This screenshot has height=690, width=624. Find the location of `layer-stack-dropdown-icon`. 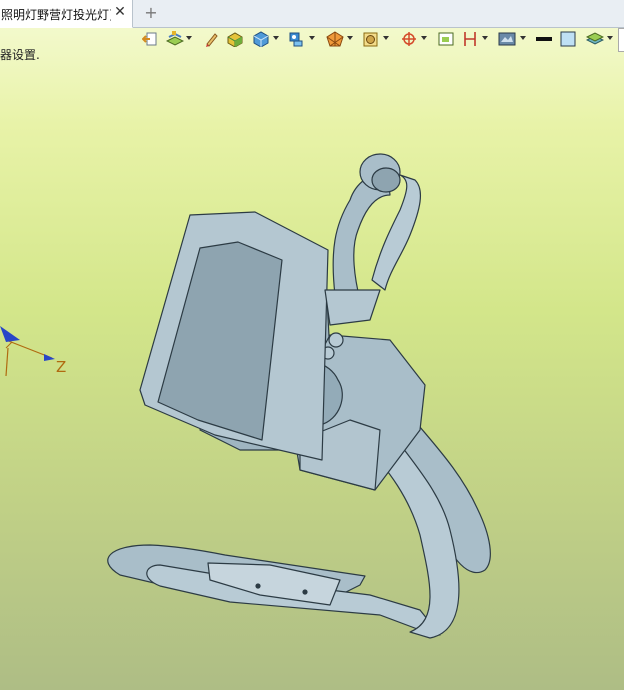

layer-stack-dropdown-icon is located at coordinates (610, 38).